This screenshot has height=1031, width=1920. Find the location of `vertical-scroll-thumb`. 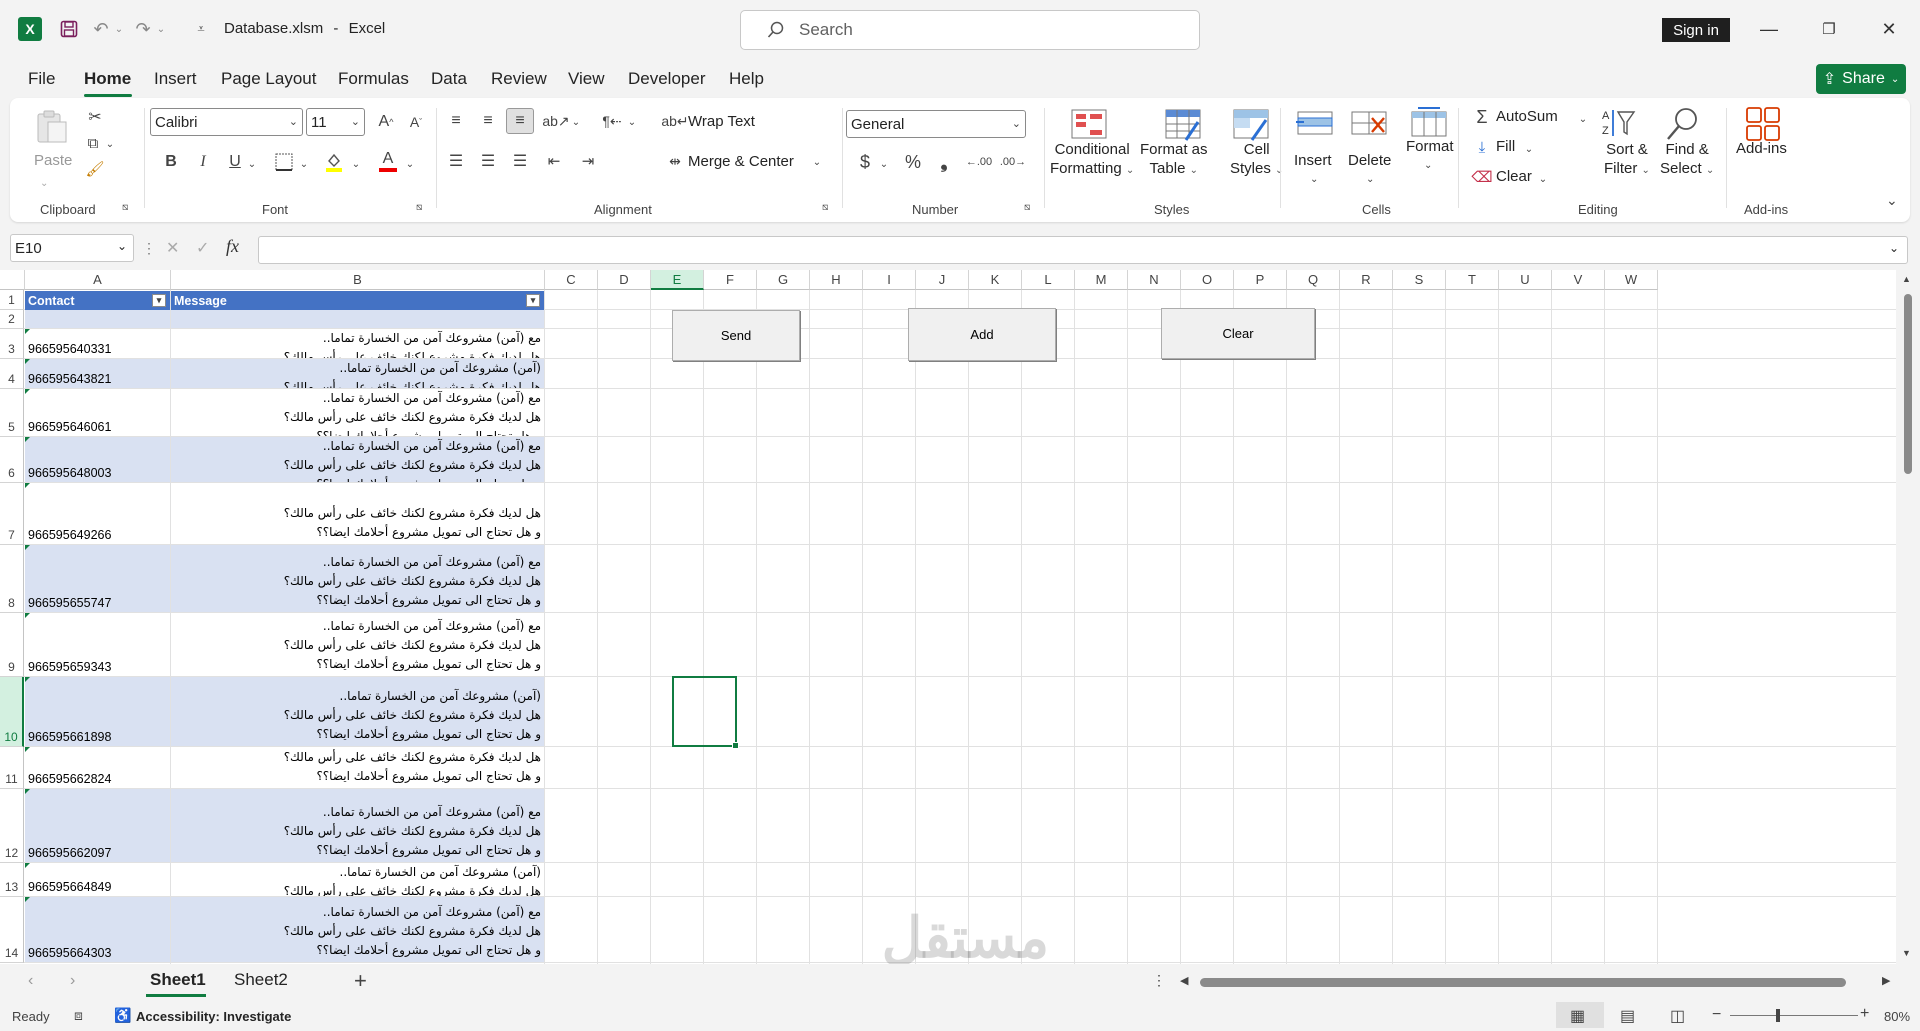

vertical-scroll-thumb is located at coordinates (1908, 384).